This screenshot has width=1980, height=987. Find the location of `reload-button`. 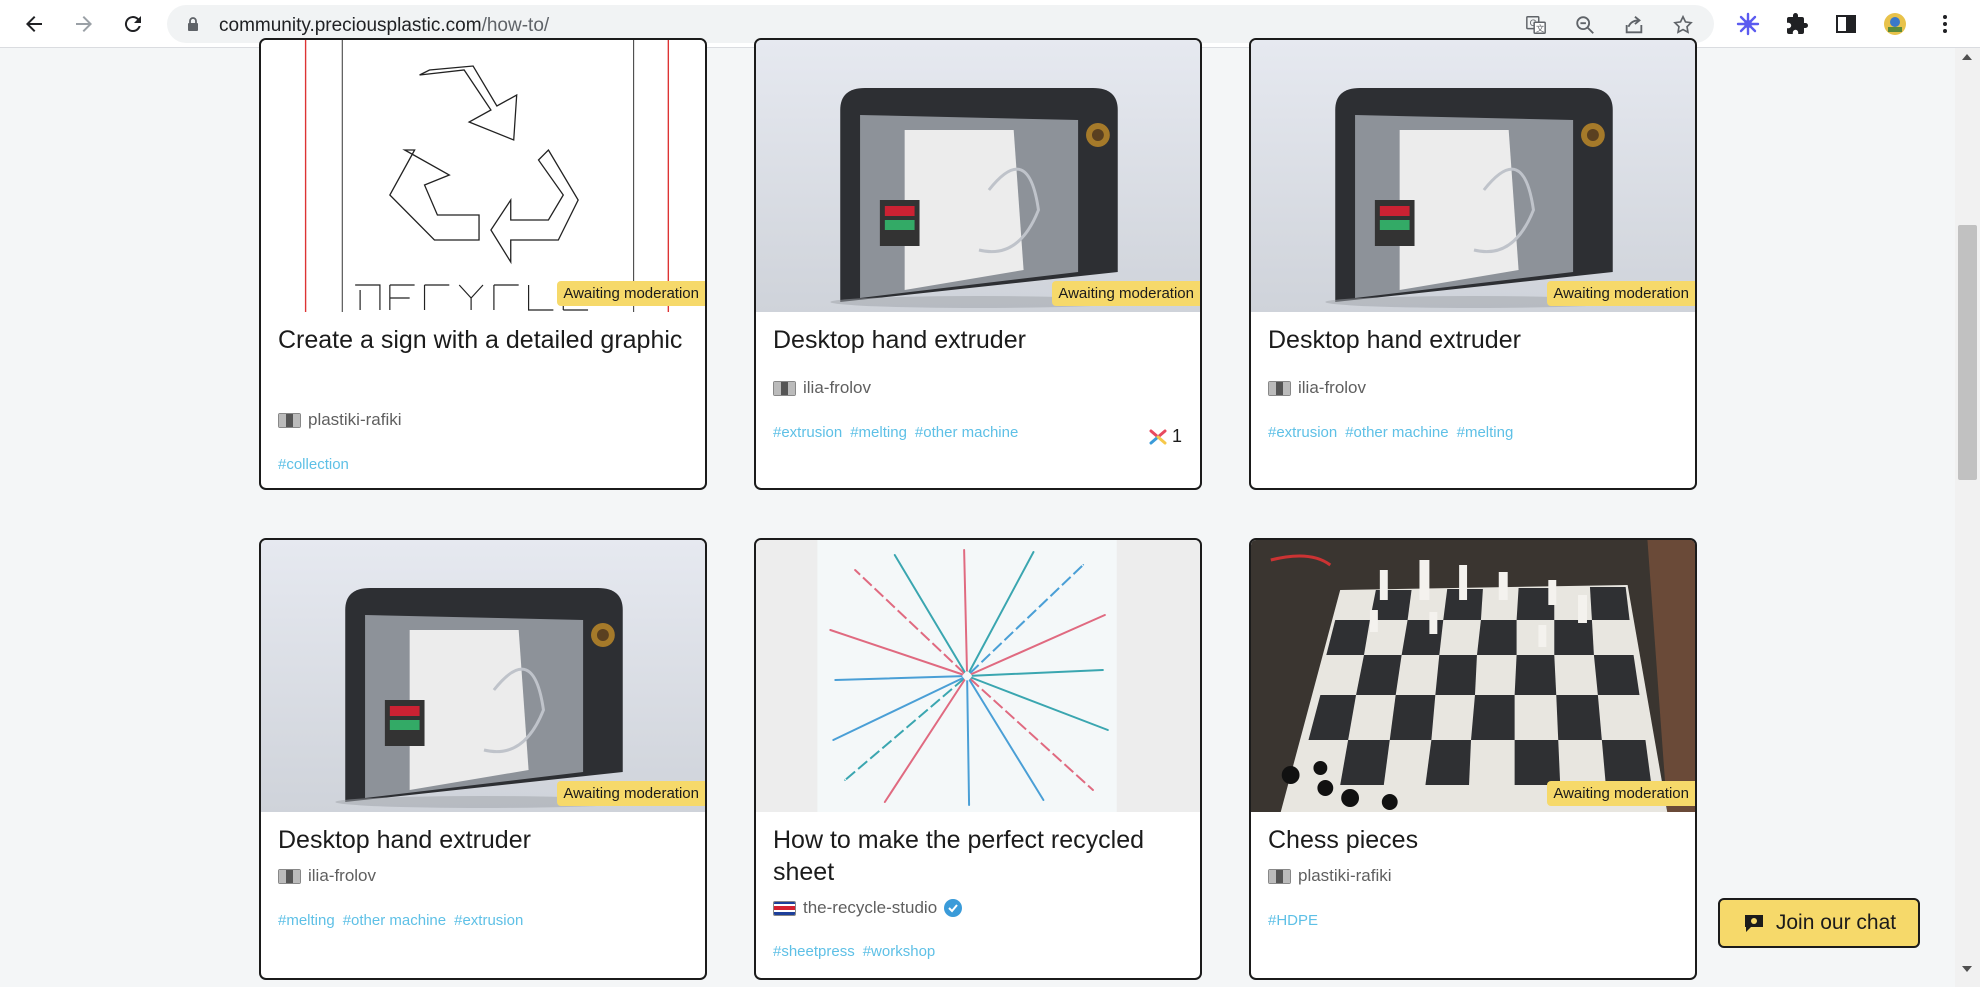

reload-button is located at coordinates (133, 24).